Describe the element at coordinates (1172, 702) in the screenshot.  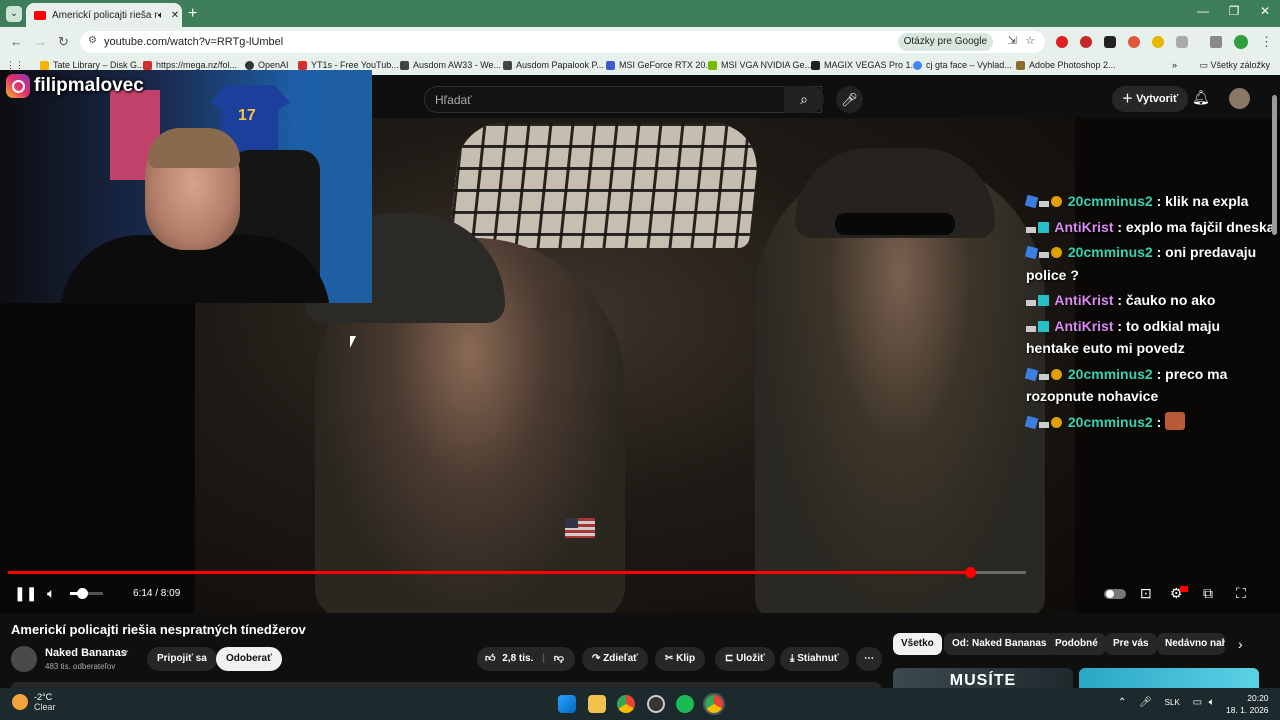
I see `language-indicator: SLK` at that location.